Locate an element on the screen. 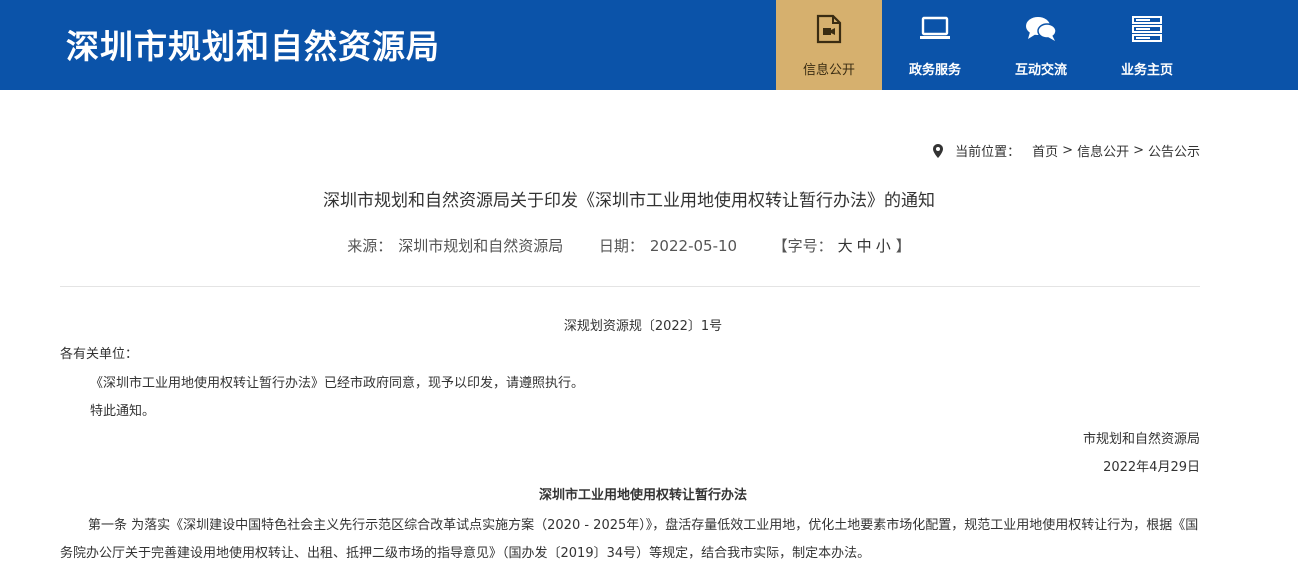  font-size-medium-button: 中 is located at coordinates (864, 246).